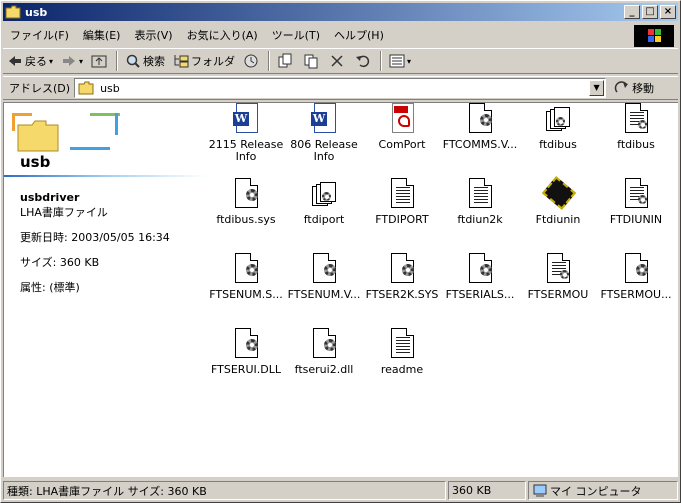 The width and height of the screenshot is (681, 503). I want to click on file-item: W 2115 Release Info, so click(246, 133).